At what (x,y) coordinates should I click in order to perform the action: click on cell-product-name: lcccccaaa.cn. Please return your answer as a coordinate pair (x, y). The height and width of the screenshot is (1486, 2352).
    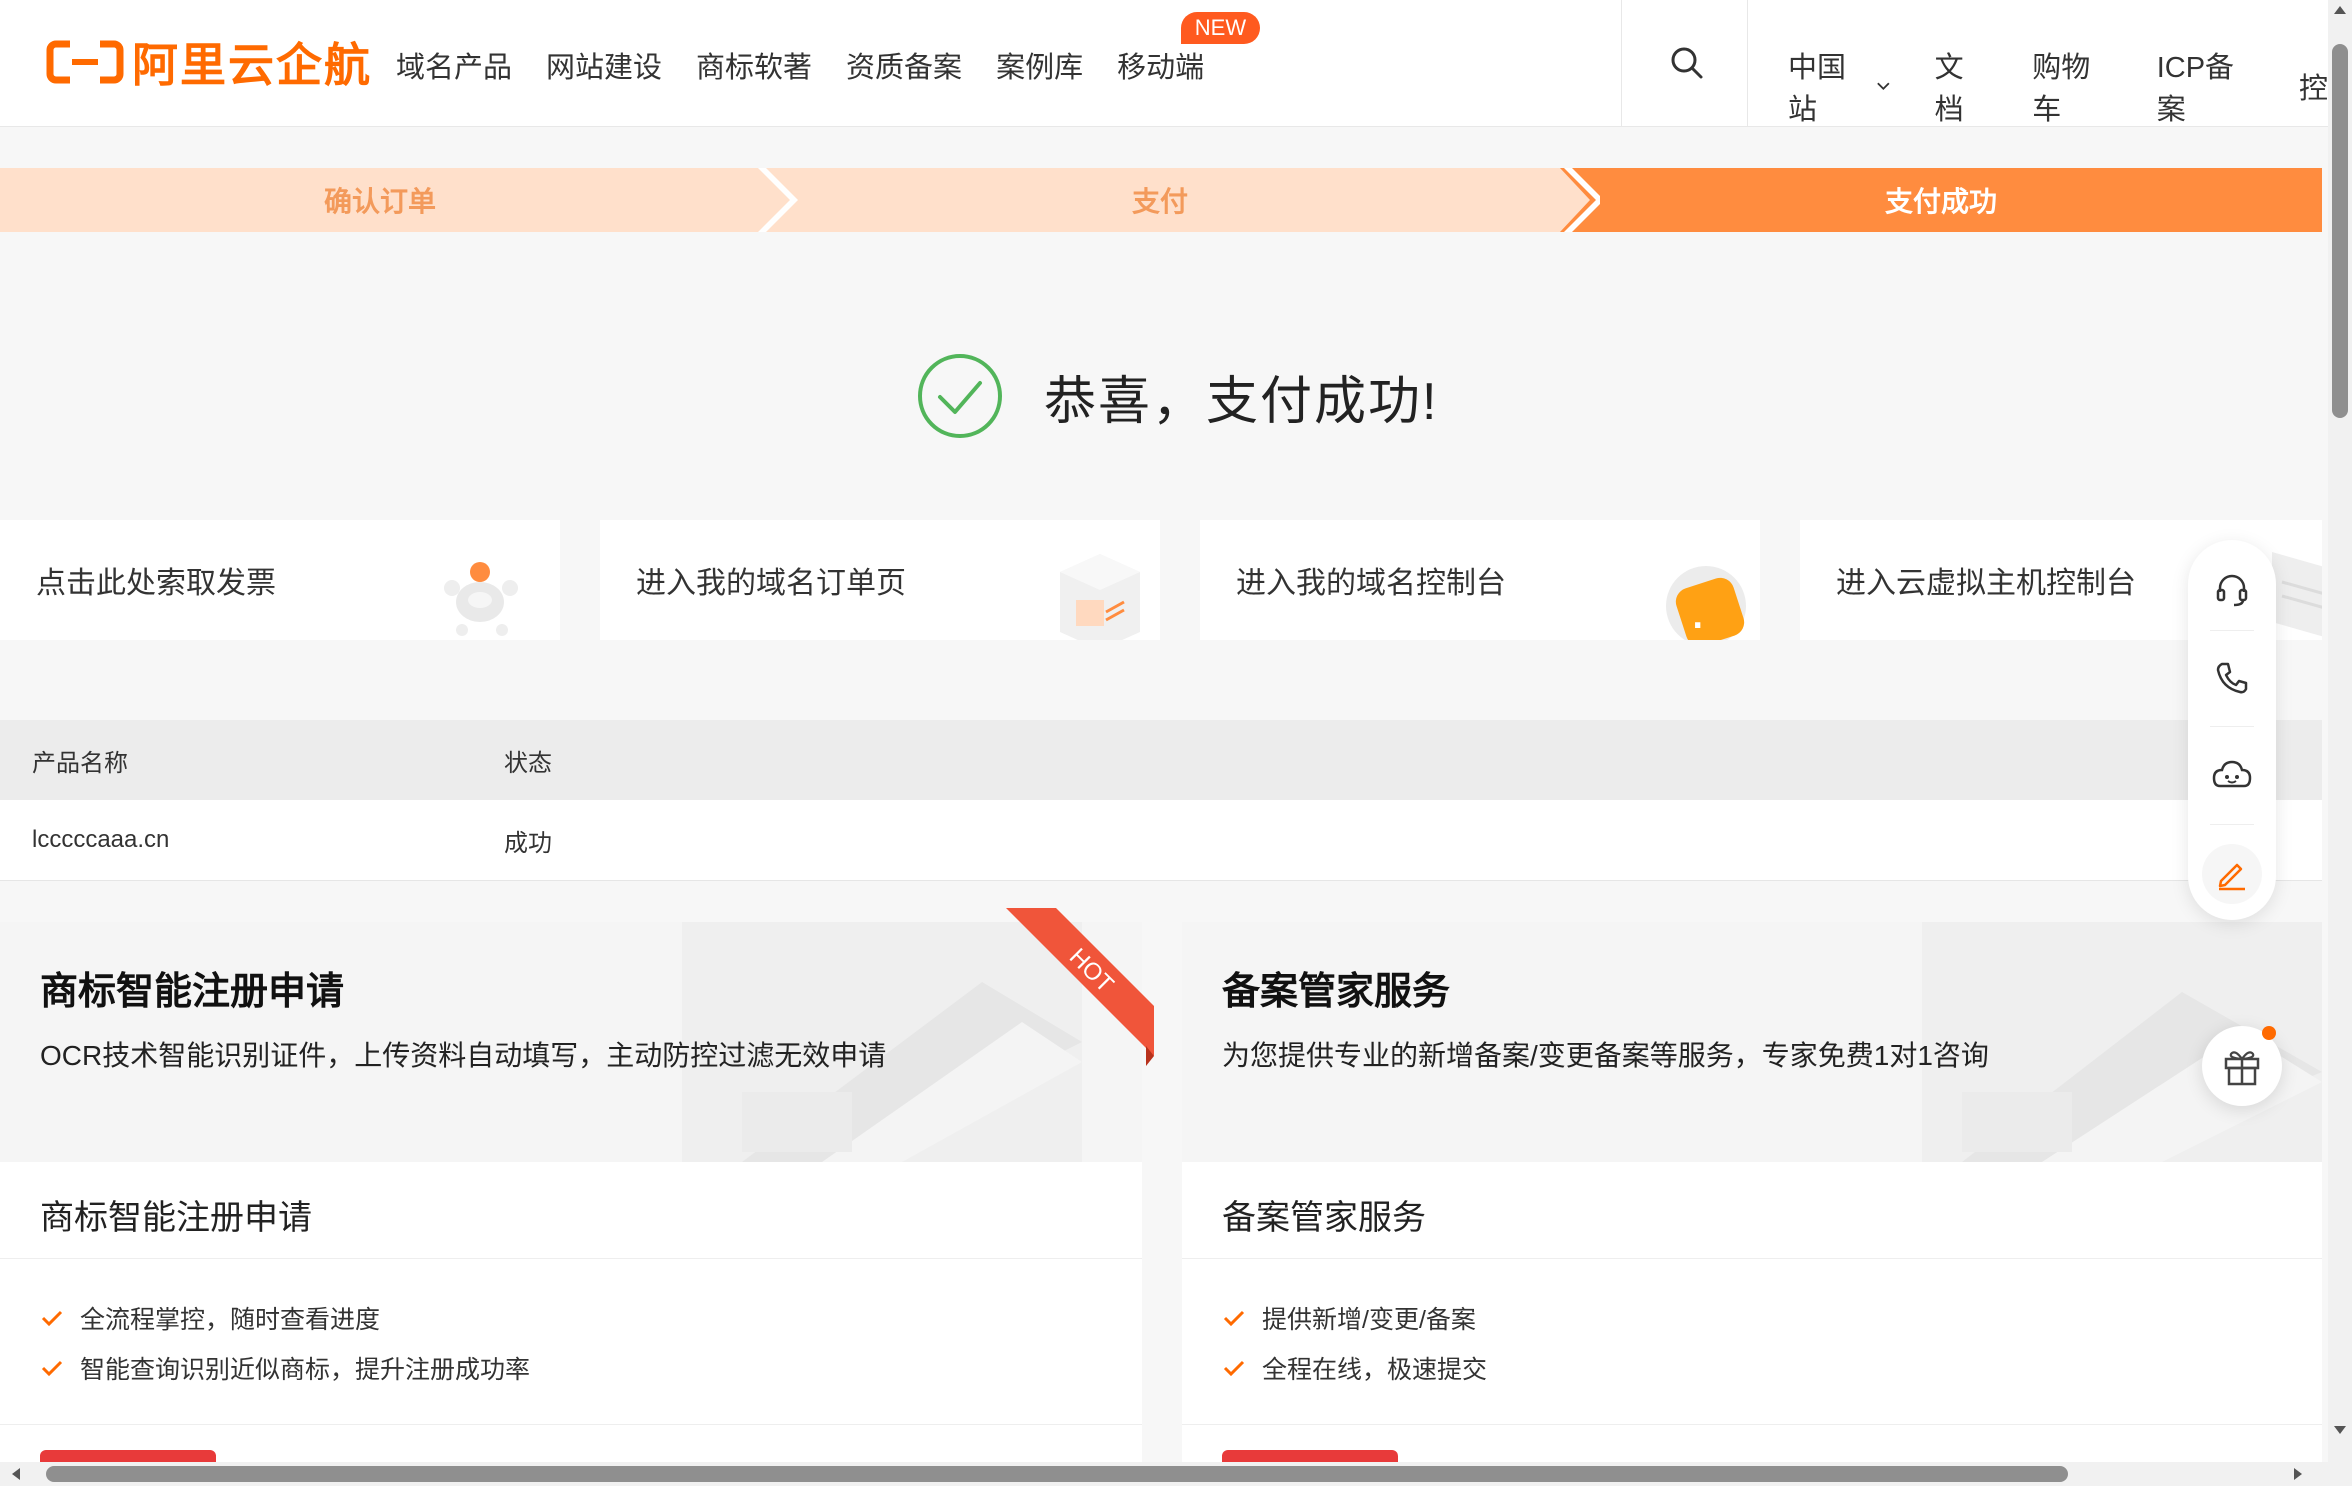
    Looking at the image, I should click on (101, 839).